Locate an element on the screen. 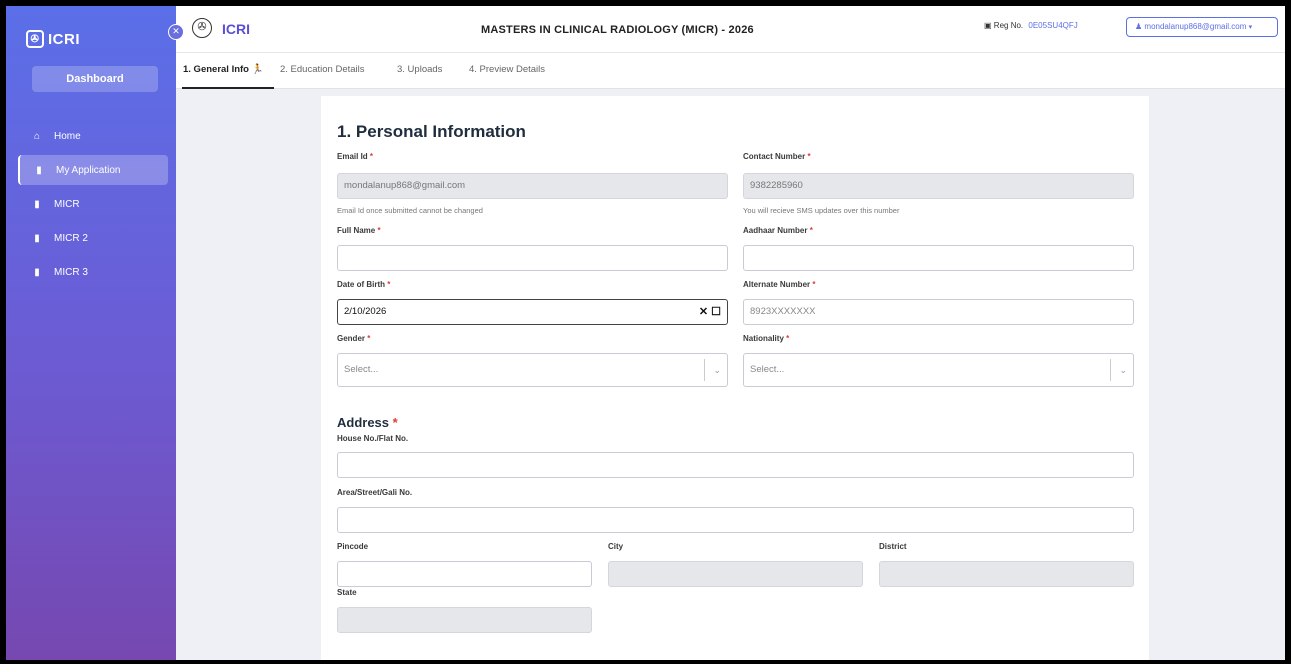 This screenshot has width=1291, height=664. email-field: mondalanup868@gmail.com is located at coordinates (532, 186).